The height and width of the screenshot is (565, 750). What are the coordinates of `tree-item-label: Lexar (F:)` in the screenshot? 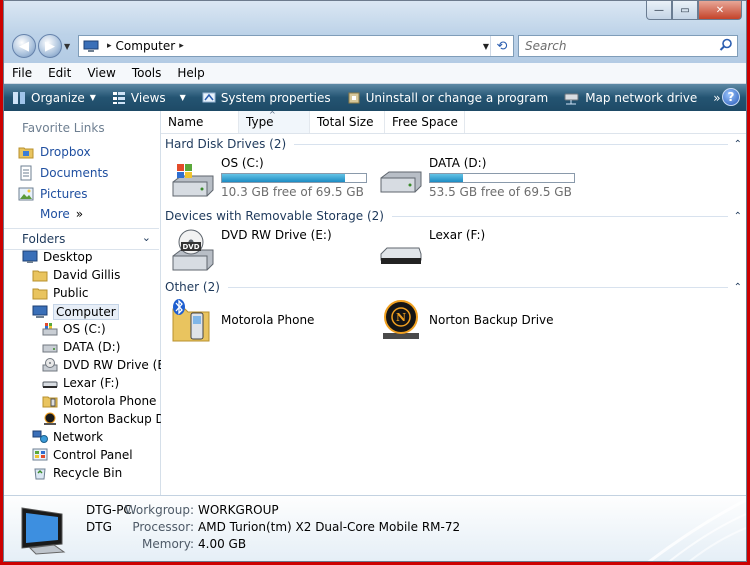 It's located at (91, 383).